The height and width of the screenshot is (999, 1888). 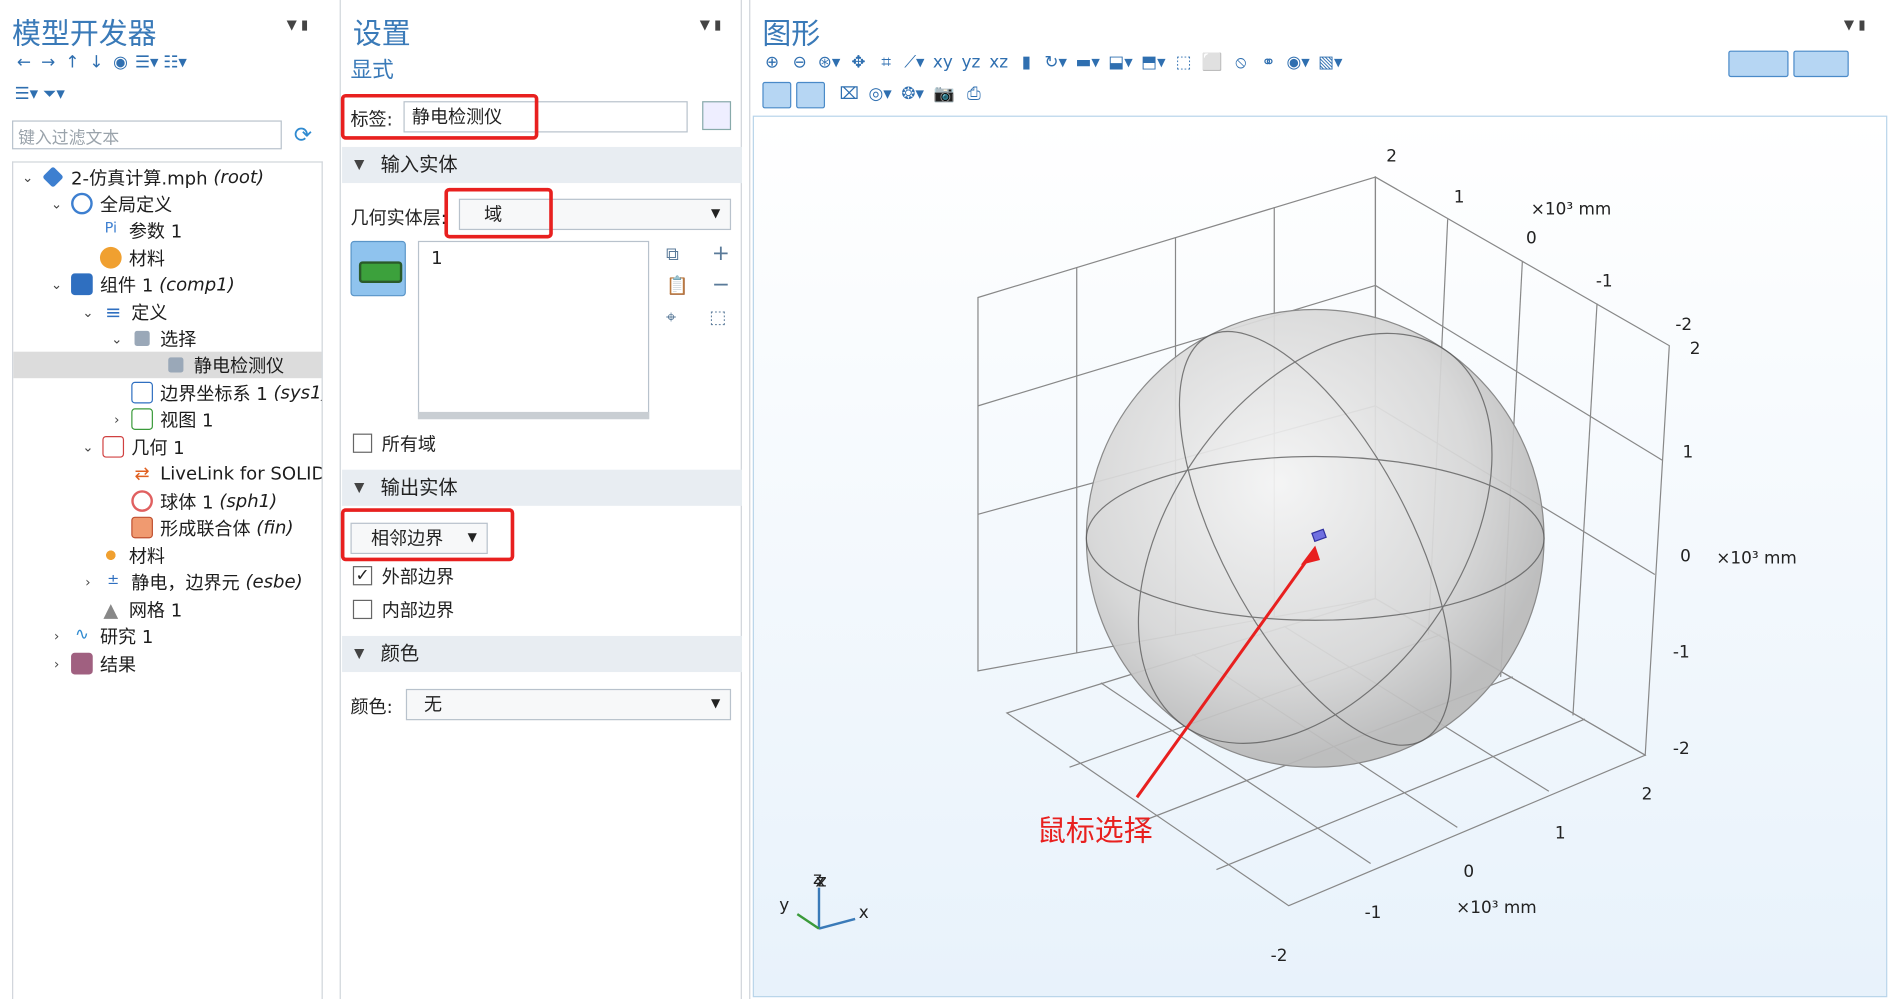 I want to click on box-select-icon: ⬚, so click(x=1183, y=62).